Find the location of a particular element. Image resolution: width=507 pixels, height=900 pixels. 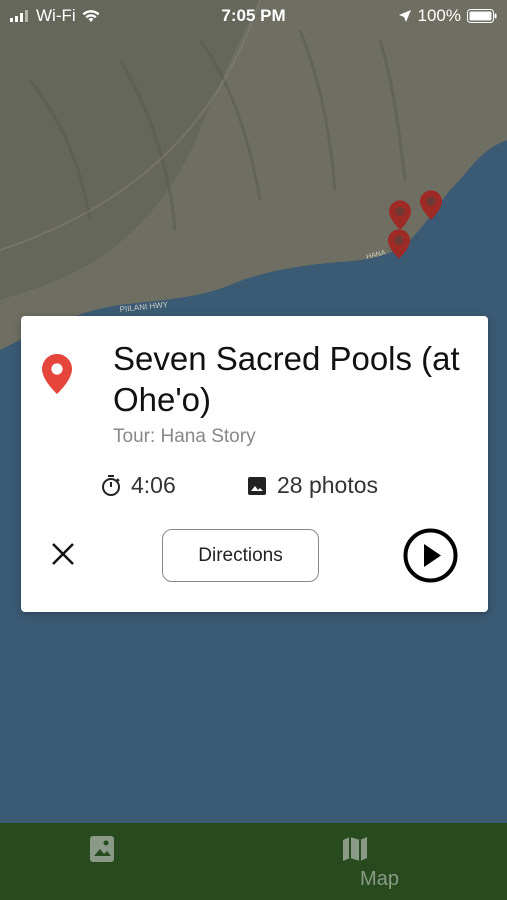

photos-info: 28 photos is located at coordinates (312, 485).